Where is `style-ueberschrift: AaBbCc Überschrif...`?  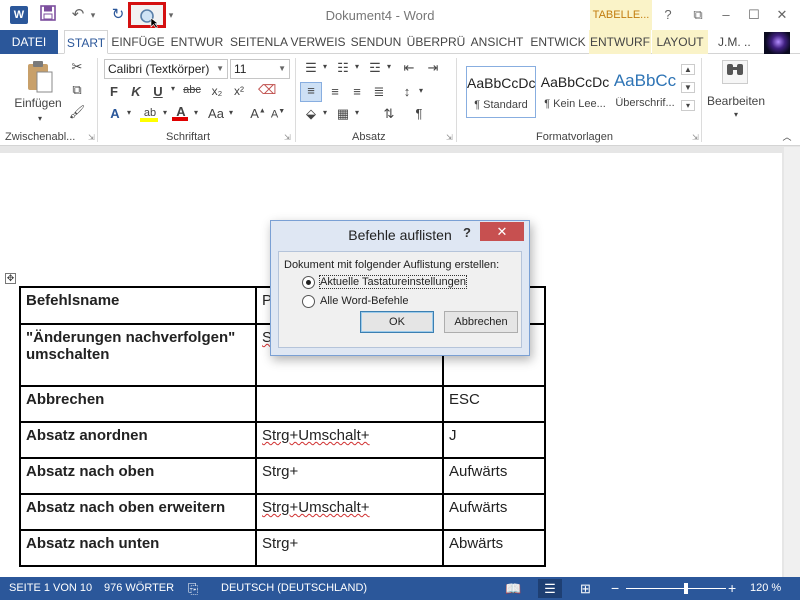
style-ueberschrift: AaBbCc Überschrif... is located at coordinates (645, 92).